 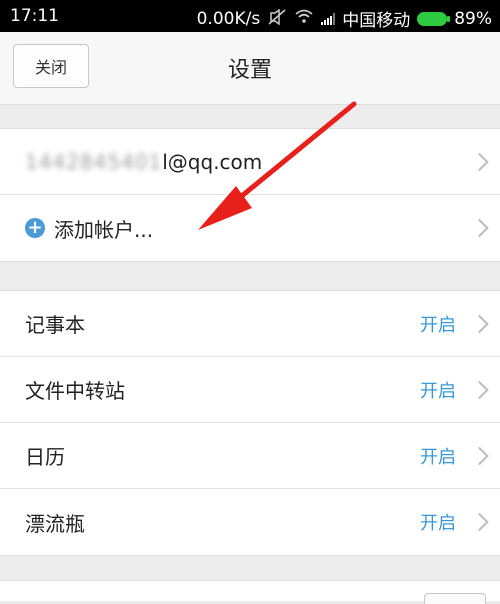 I want to click on battery-icon, so click(x=434, y=18).